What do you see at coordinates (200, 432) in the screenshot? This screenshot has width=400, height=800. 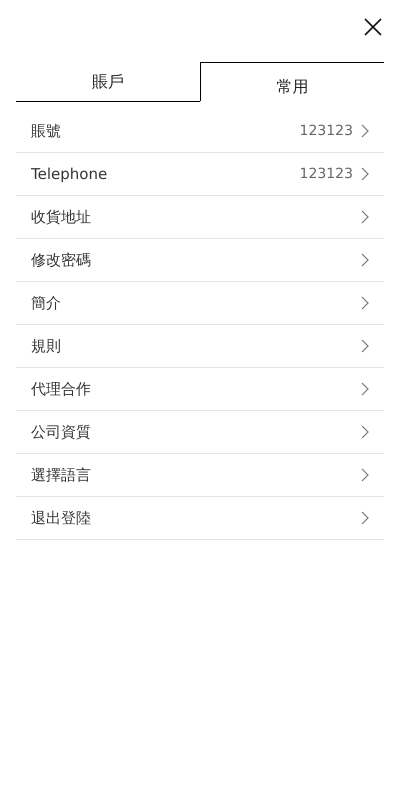 I see `menu-item: 公司資質` at bounding box center [200, 432].